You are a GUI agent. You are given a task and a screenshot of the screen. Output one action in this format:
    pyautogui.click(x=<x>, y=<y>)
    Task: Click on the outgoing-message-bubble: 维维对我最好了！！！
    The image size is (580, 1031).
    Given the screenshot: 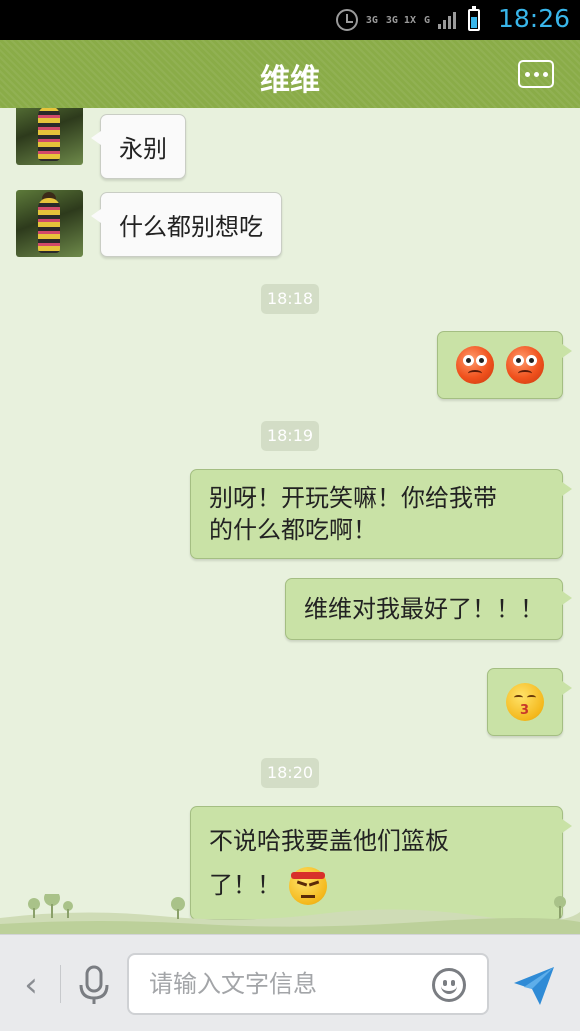 What is the action you would take?
    pyautogui.click(x=428, y=609)
    